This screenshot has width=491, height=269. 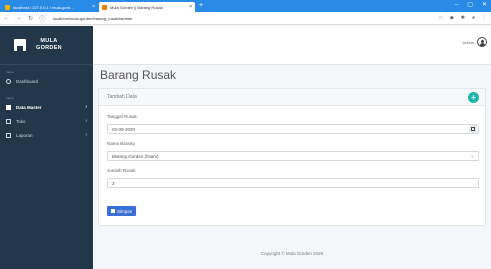 I want to click on sidebar-item-label: Laporan, so click(x=24, y=135).